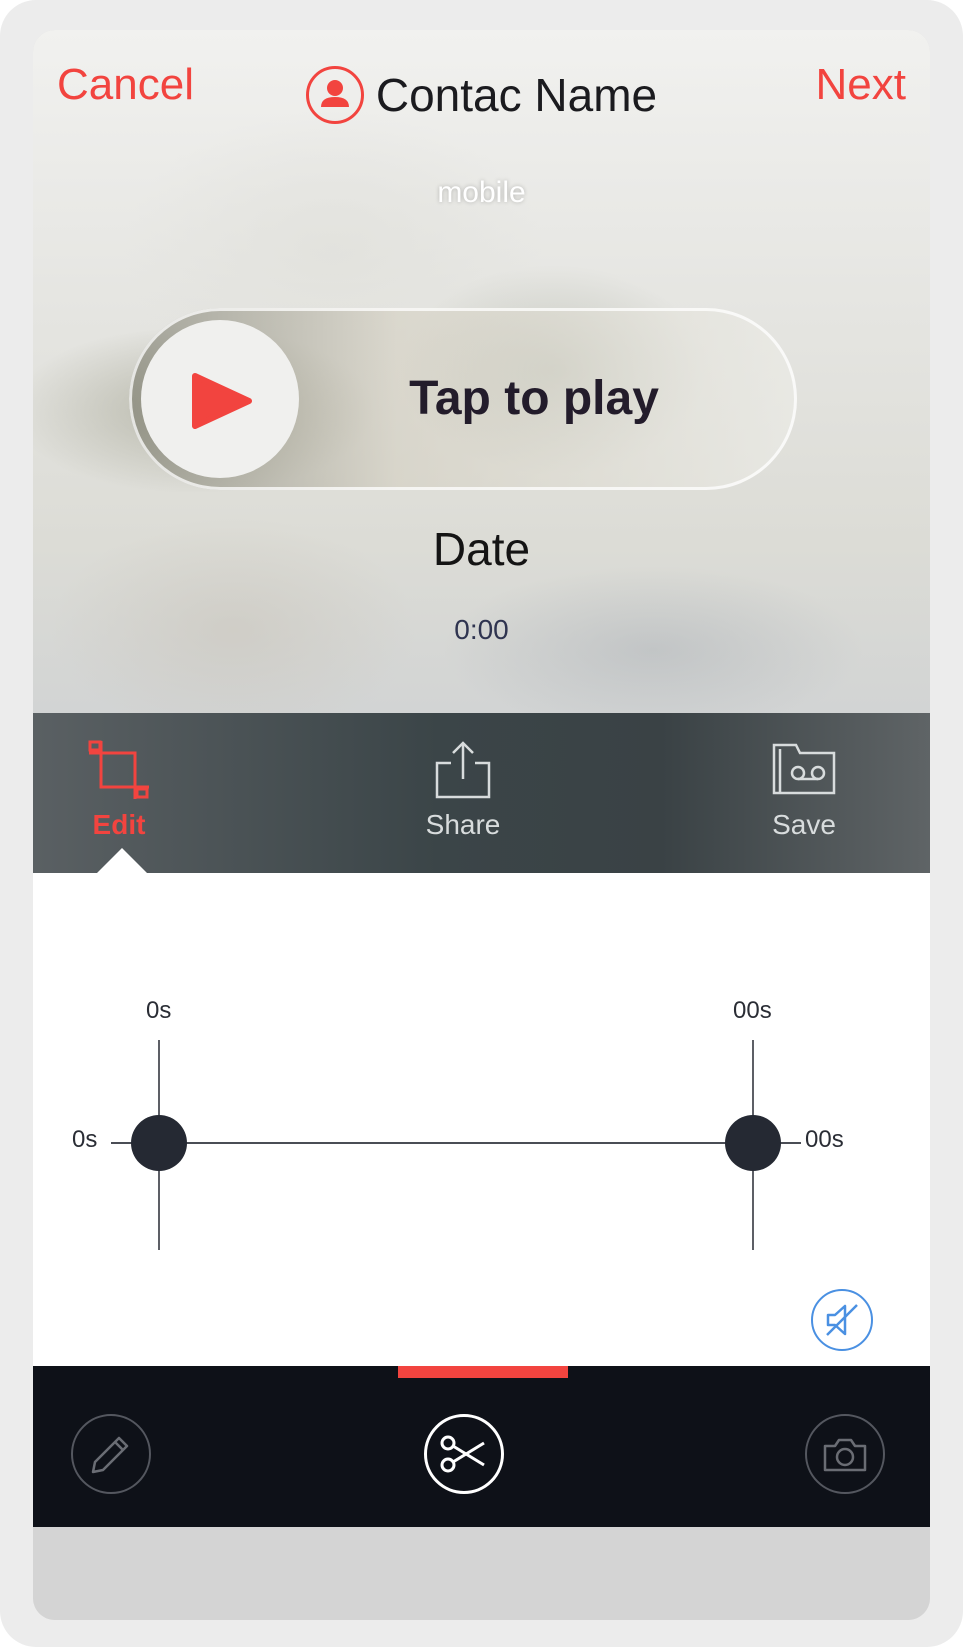 Image resolution: width=963 pixels, height=1647 pixels. Describe the element at coordinates (752, 1010) in the screenshot. I see `end-time-top-label: 00s` at that location.